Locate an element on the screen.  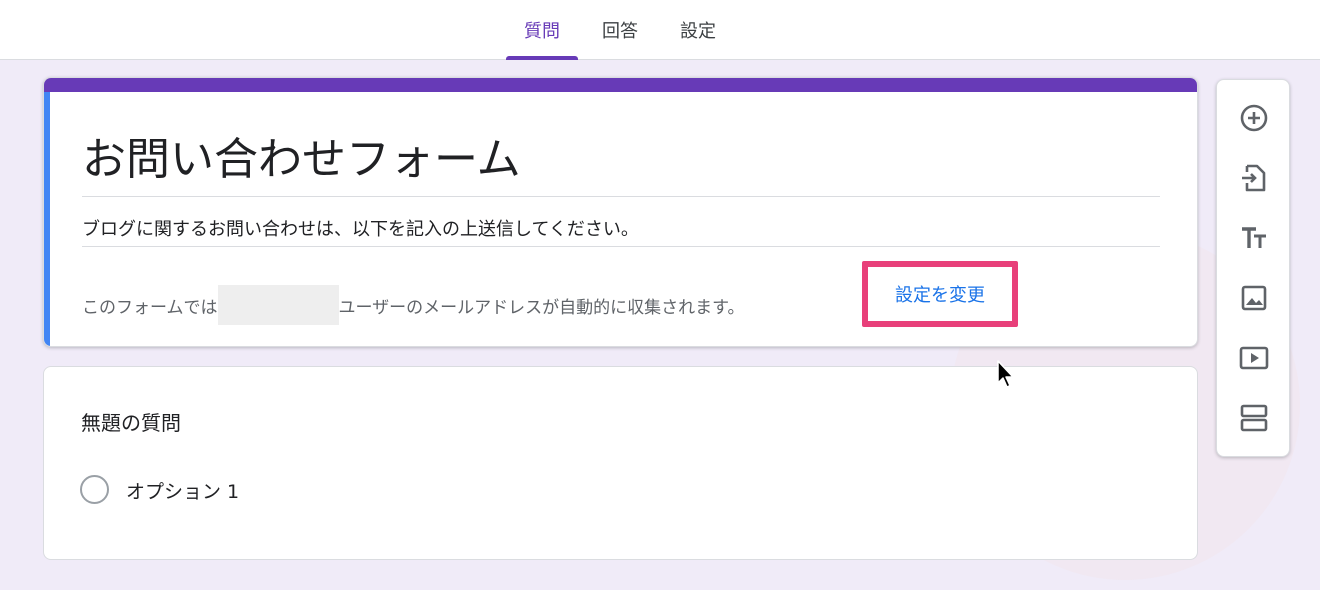
theme-color-strip is located at coordinates (620, 85).